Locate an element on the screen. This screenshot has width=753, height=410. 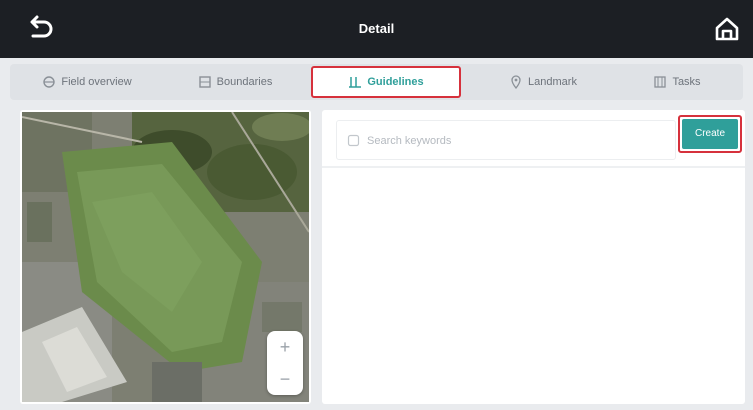
search-box is located at coordinates (506, 140).